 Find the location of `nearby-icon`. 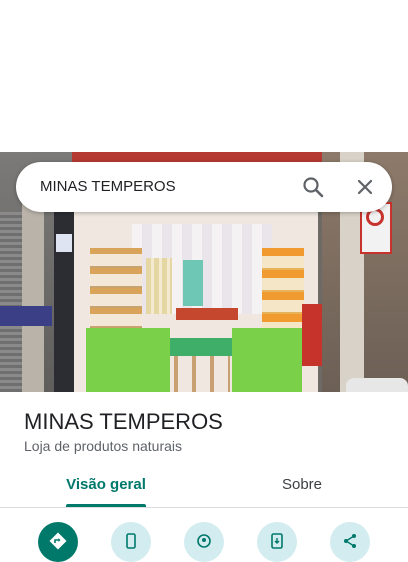

nearby-icon is located at coordinates (204, 541).